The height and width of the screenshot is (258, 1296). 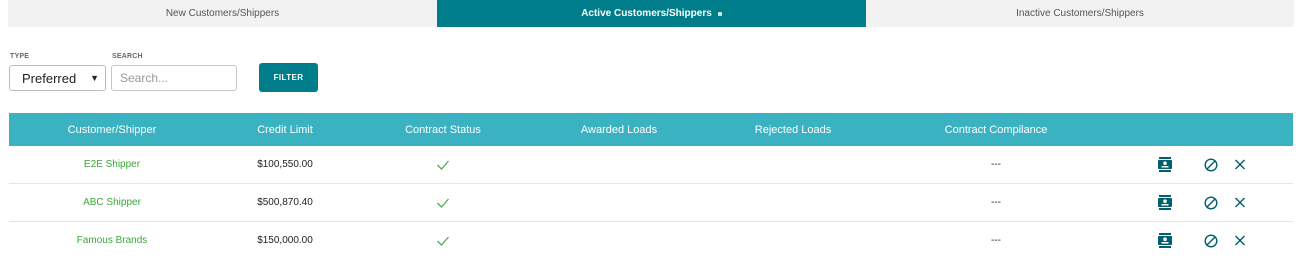 I want to click on column-header-customer: Customer/Shipper, so click(x=112, y=129).